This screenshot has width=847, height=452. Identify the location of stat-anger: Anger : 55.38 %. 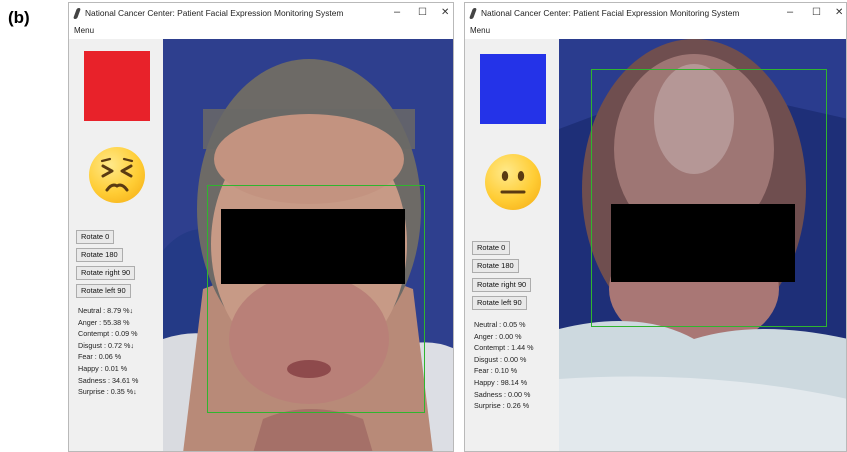
(104, 322).